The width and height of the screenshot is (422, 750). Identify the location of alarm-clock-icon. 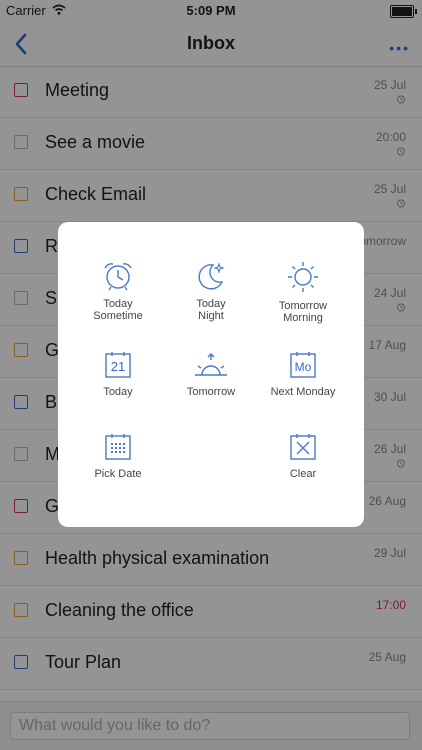
(118, 277).